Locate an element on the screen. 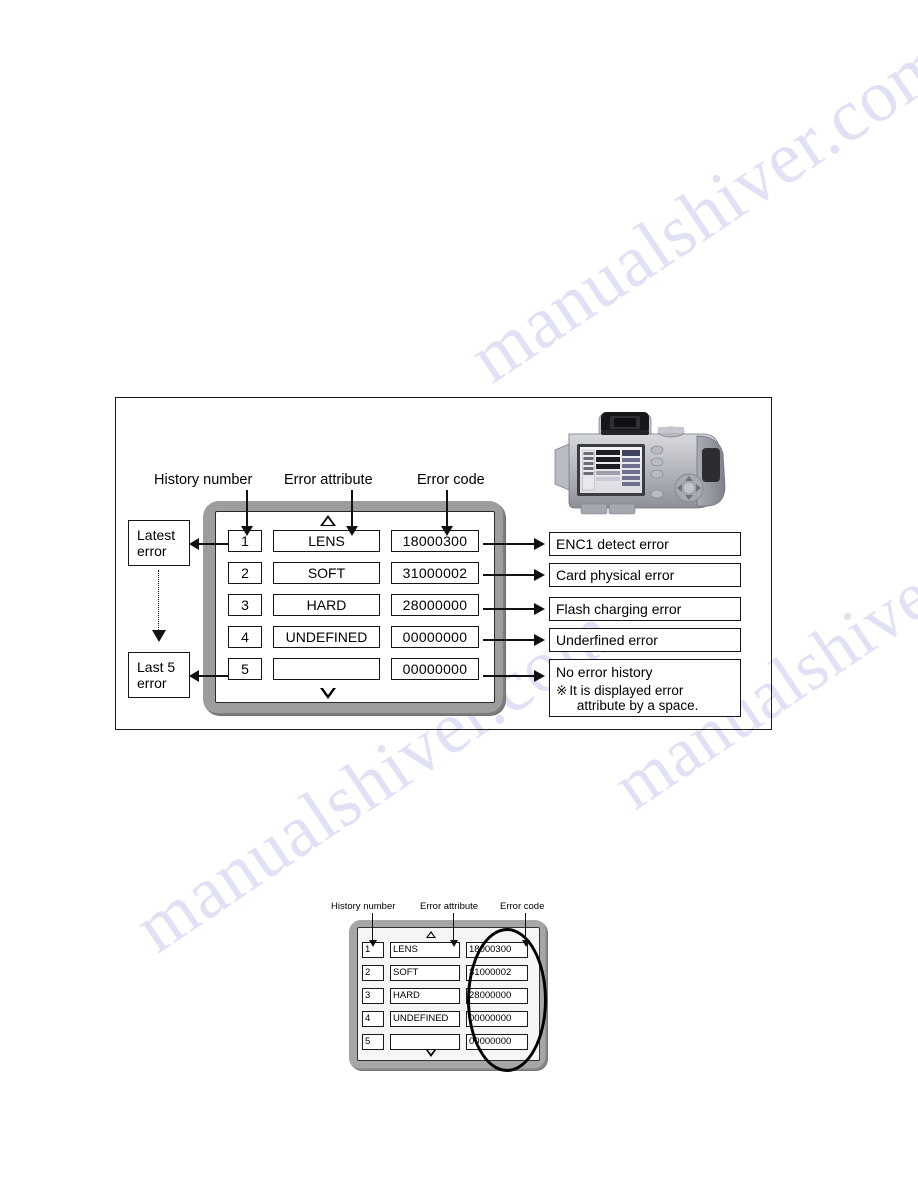 The height and width of the screenshot is (1188, 918). table-row: 5 00000000 is located at coordinates (355, 669).